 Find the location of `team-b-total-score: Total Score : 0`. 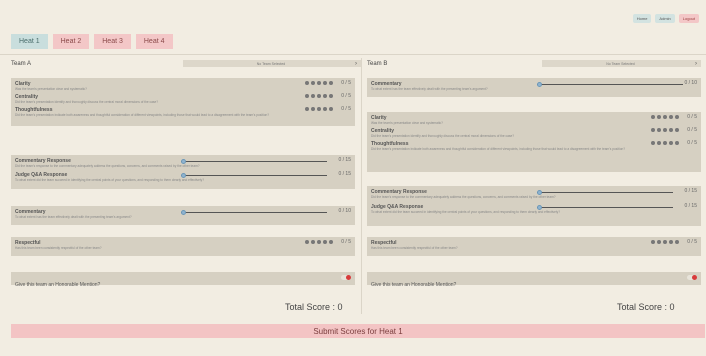

team-b-total-score: Total Score : 0 is located at coordinates (646, 307).